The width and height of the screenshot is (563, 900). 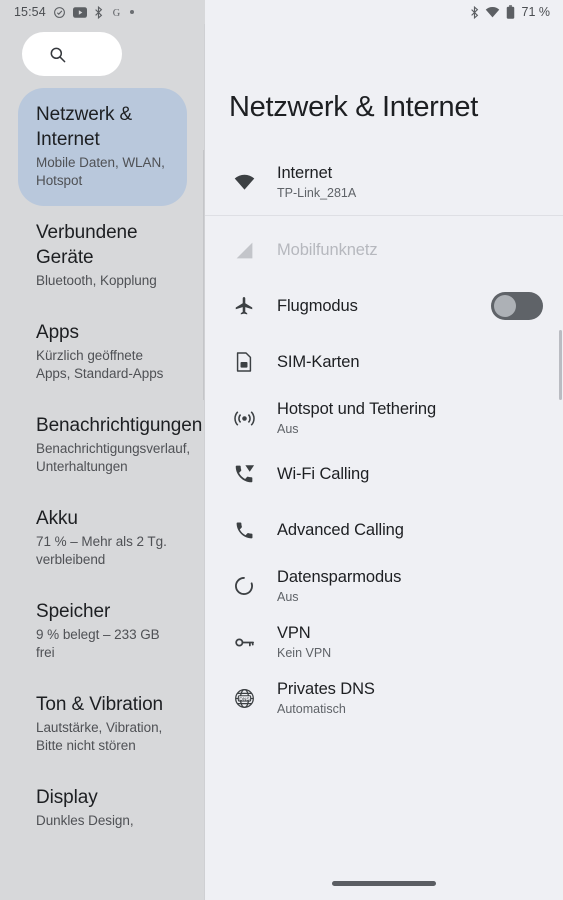 What do you see at coordinates (244, 642) in the screenshot?
I see `key-icon` at bounding box center [244, 642].